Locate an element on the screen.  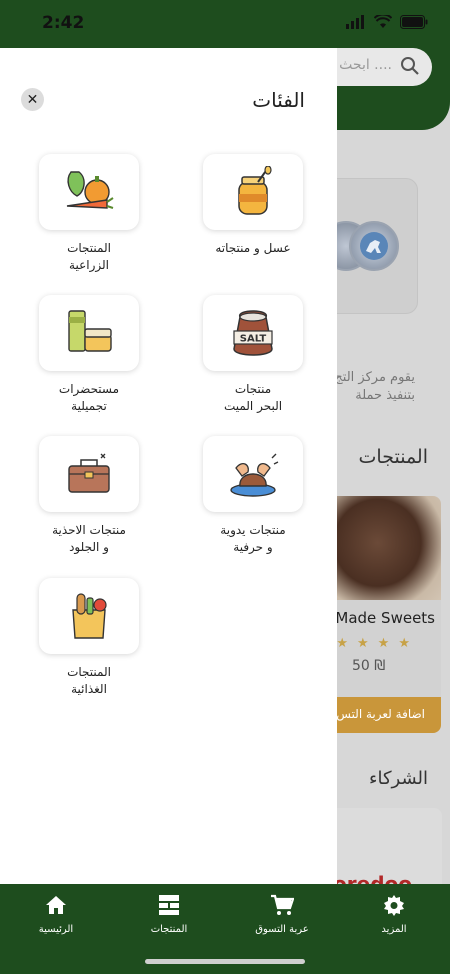
category-cosmetics: مستحضرات تجميلية is located at coordinates (89, 355).